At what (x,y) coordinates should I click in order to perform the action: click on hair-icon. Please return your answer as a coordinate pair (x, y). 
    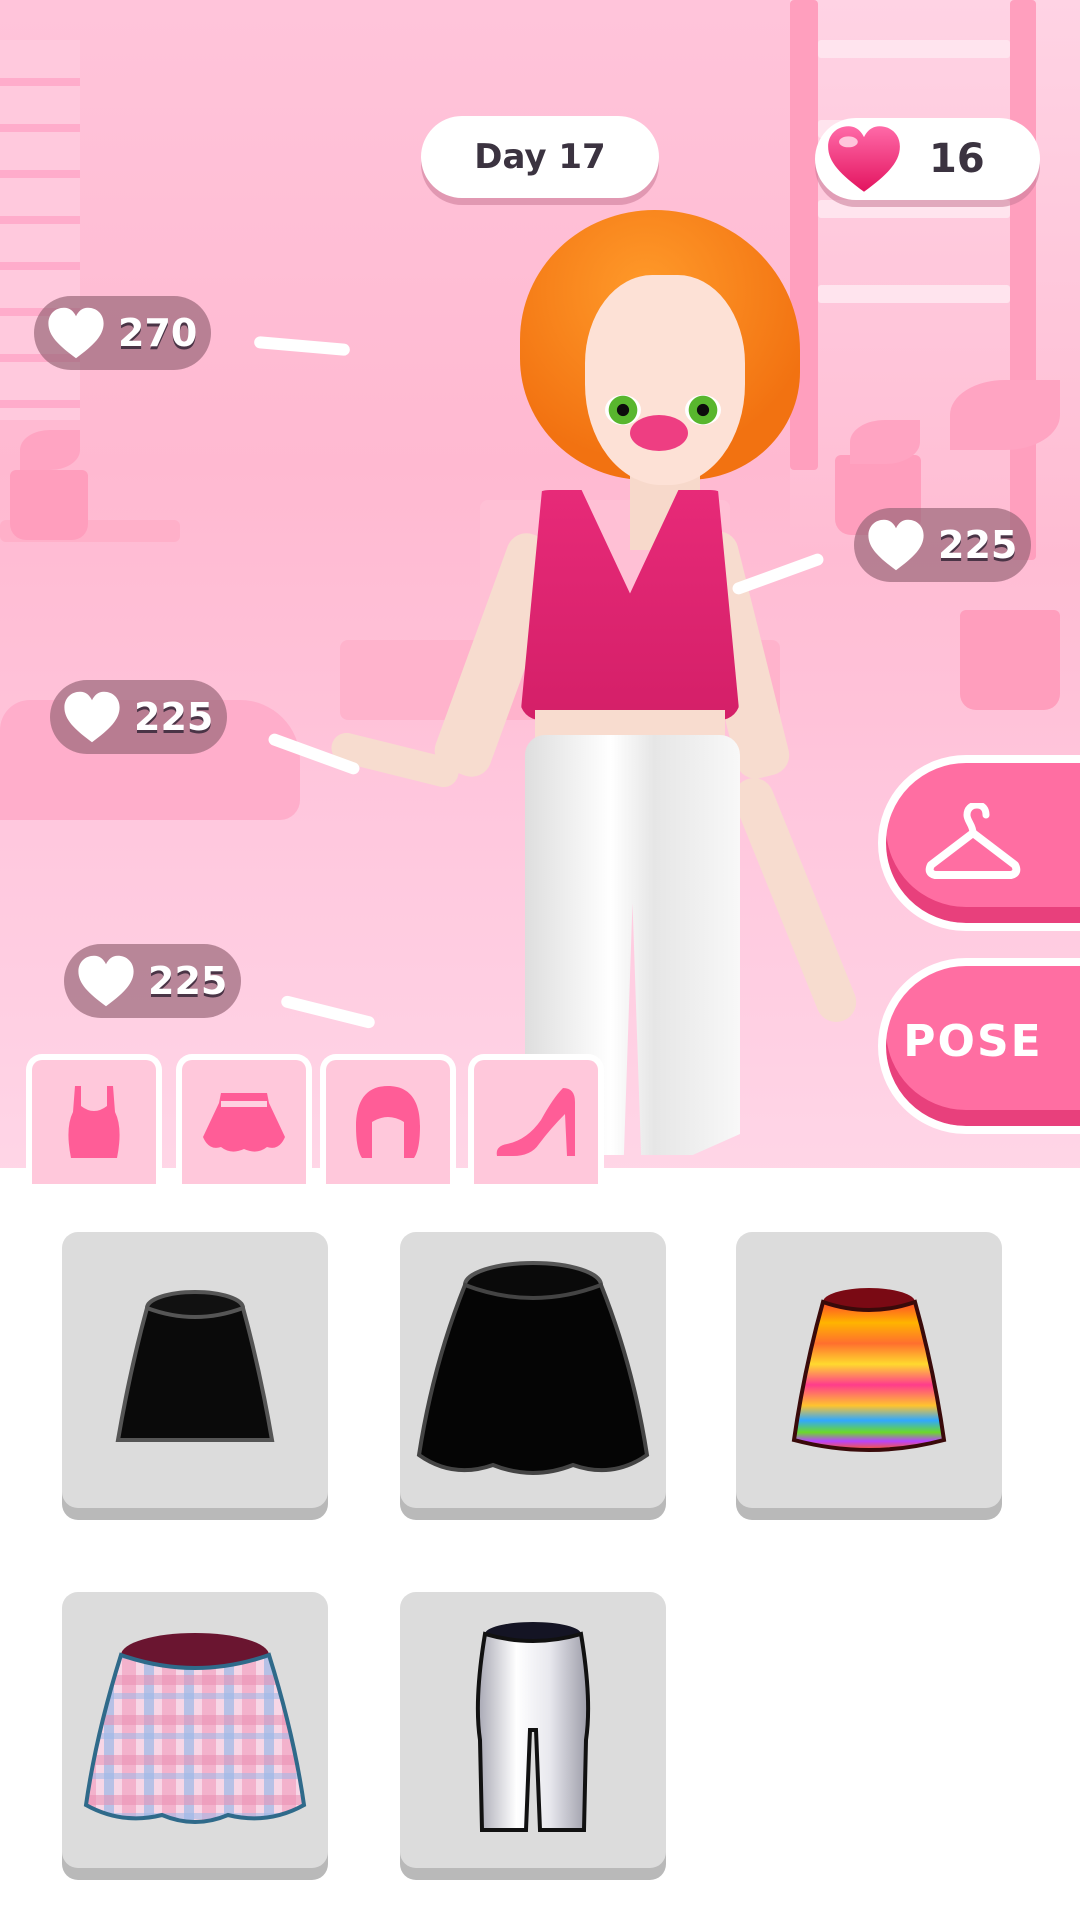
    Looking at the image, I should click on (388, 1122).